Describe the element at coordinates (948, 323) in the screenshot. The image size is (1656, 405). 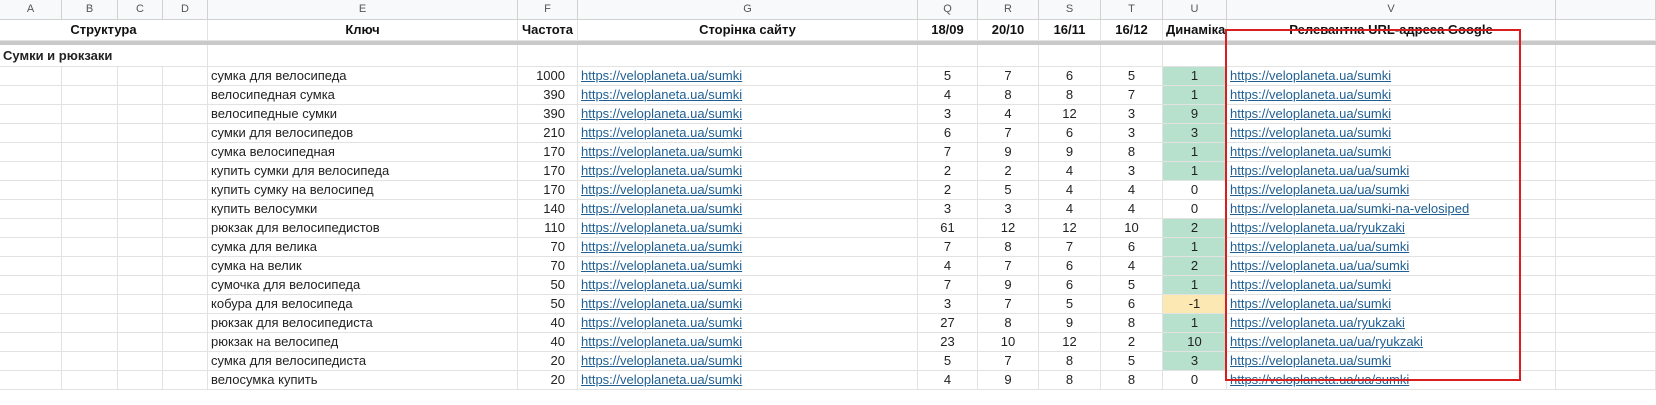
I see `position-18-09: 27` at that location.